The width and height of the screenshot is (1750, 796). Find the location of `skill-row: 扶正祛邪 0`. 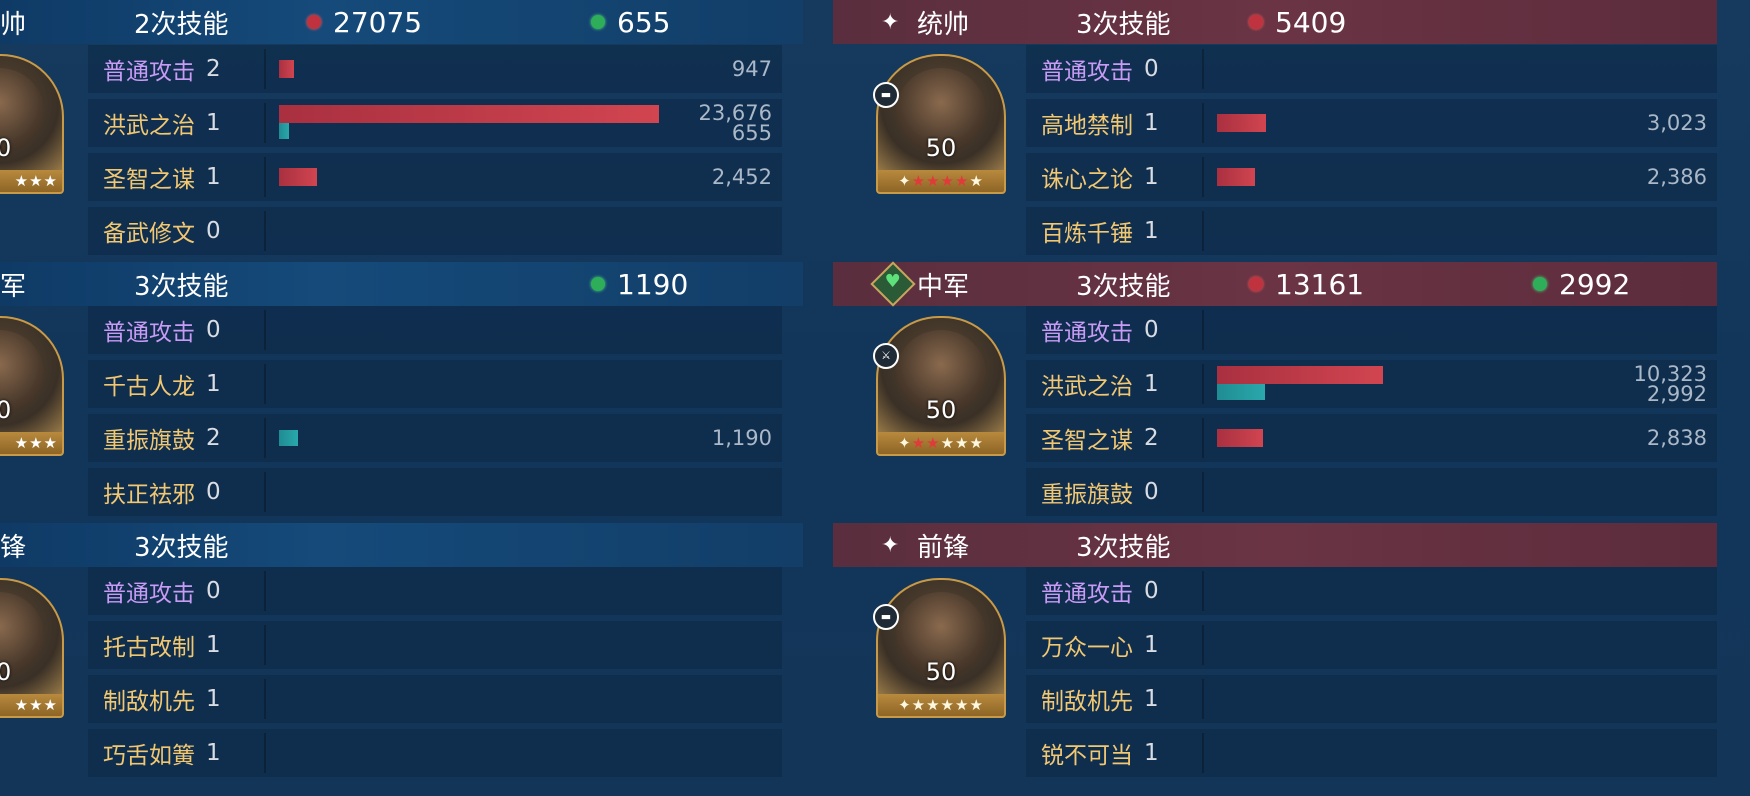

skill-row: 扶正祛邪 0 is located at coordinates (435, 492).